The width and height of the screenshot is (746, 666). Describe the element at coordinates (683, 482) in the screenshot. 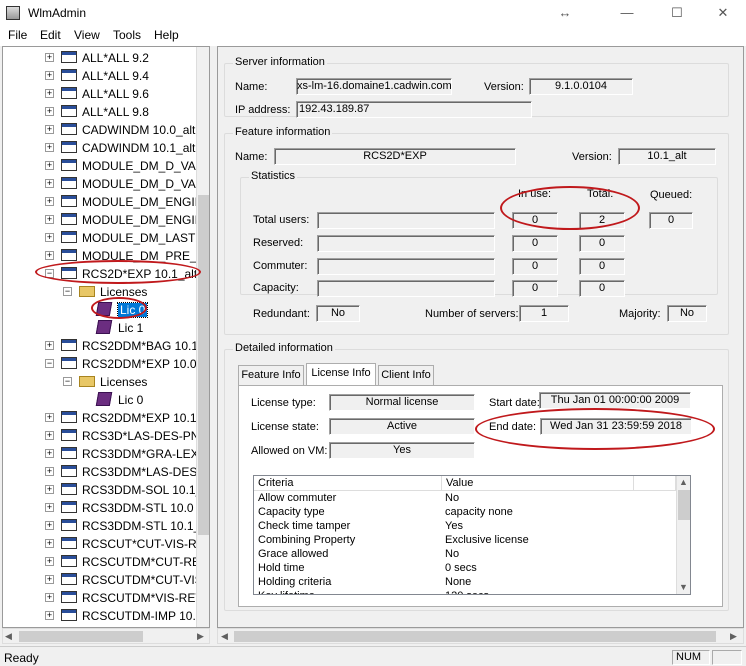

I see `scroll-up-icon: ▲` at that location.